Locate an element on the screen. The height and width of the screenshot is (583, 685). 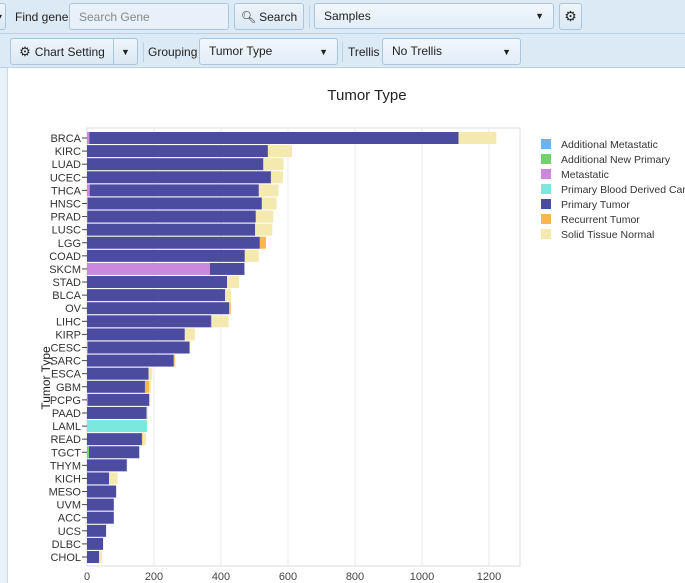
bar-GBM-recurrent-tumor is located at coordinates (146, 386).